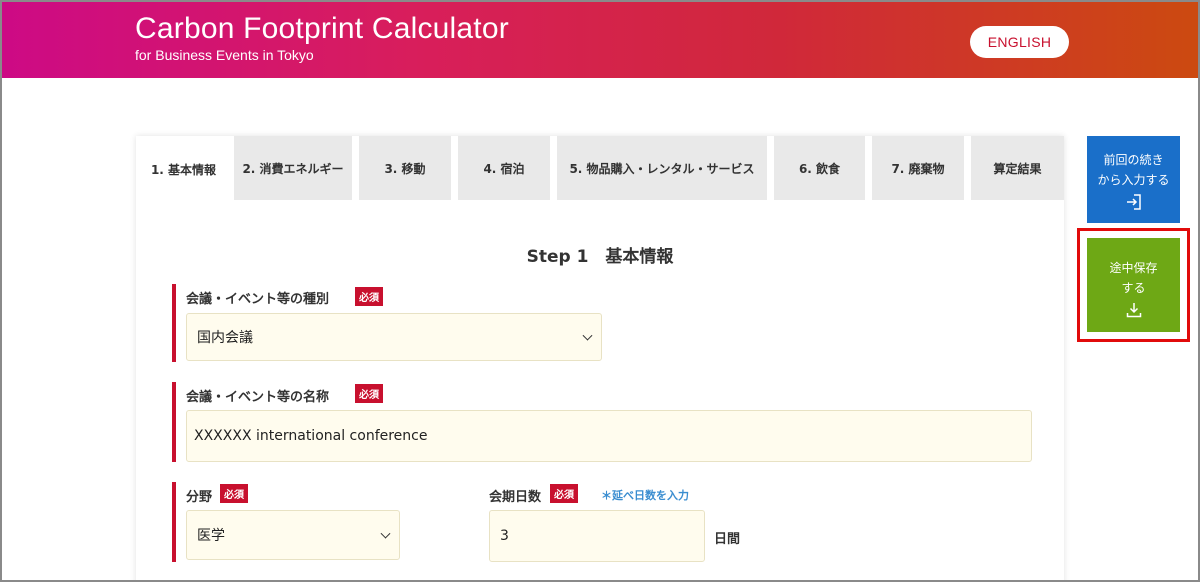  What do you see at coordinates (394, 337) in the screenshot?
I see `event-type-select: 国内会議` at bounding box center [394, 337].